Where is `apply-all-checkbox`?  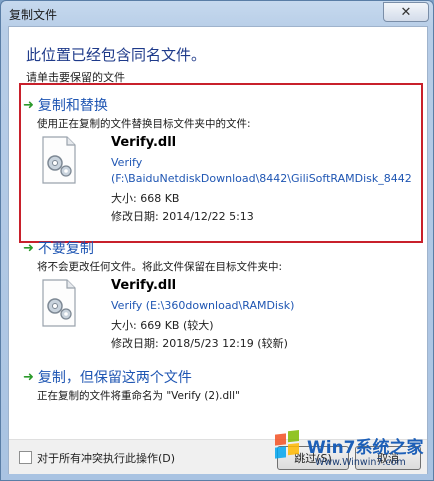 apply-all-checkbox is located at coordinates (25, 457).